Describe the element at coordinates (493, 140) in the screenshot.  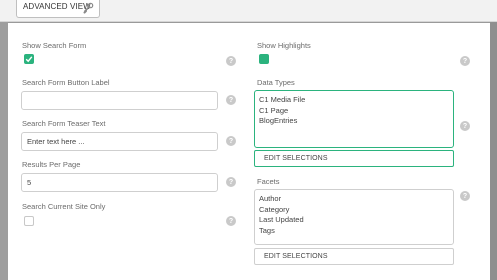
I see `modal-backdrop-right` at that location.